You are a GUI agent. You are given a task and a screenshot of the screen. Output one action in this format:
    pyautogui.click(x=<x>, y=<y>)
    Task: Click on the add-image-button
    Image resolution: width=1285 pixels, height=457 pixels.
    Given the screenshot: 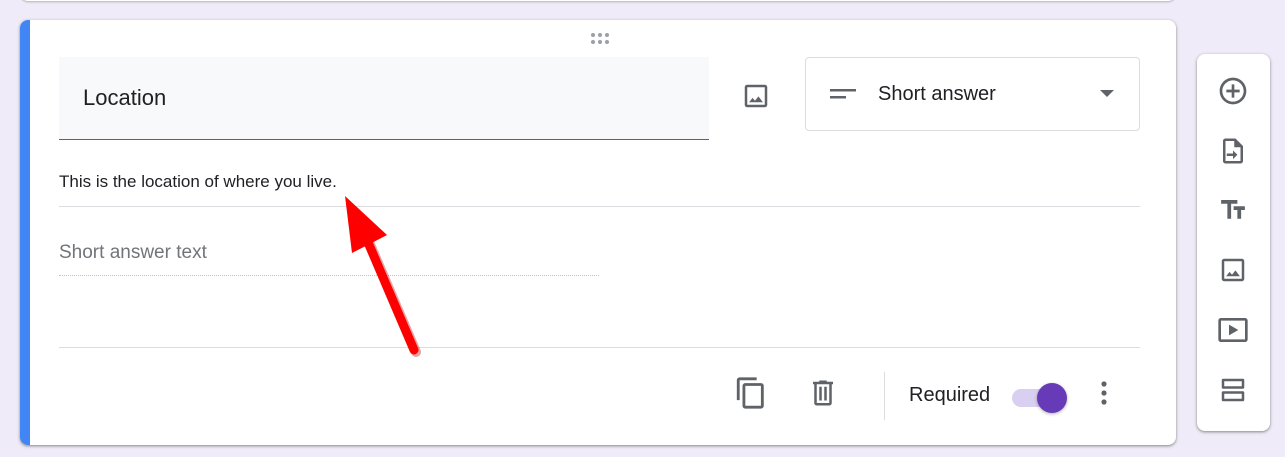 What is the action you would take?
    pyautogui.click(x=756, y=96)
    